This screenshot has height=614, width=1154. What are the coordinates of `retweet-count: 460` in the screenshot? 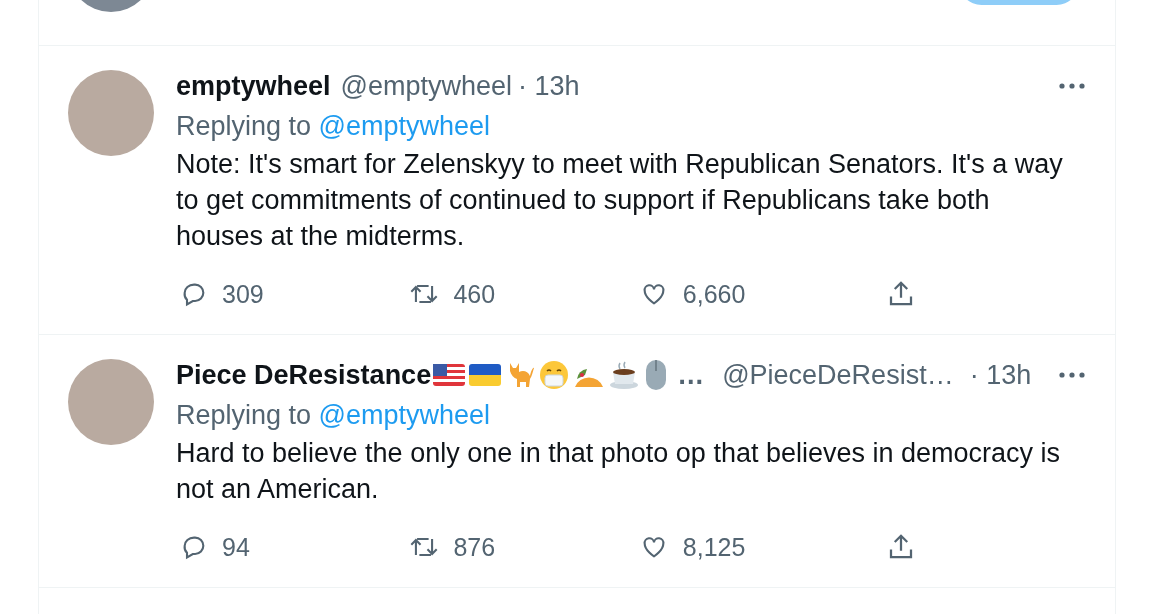 It's located at (474, 294).